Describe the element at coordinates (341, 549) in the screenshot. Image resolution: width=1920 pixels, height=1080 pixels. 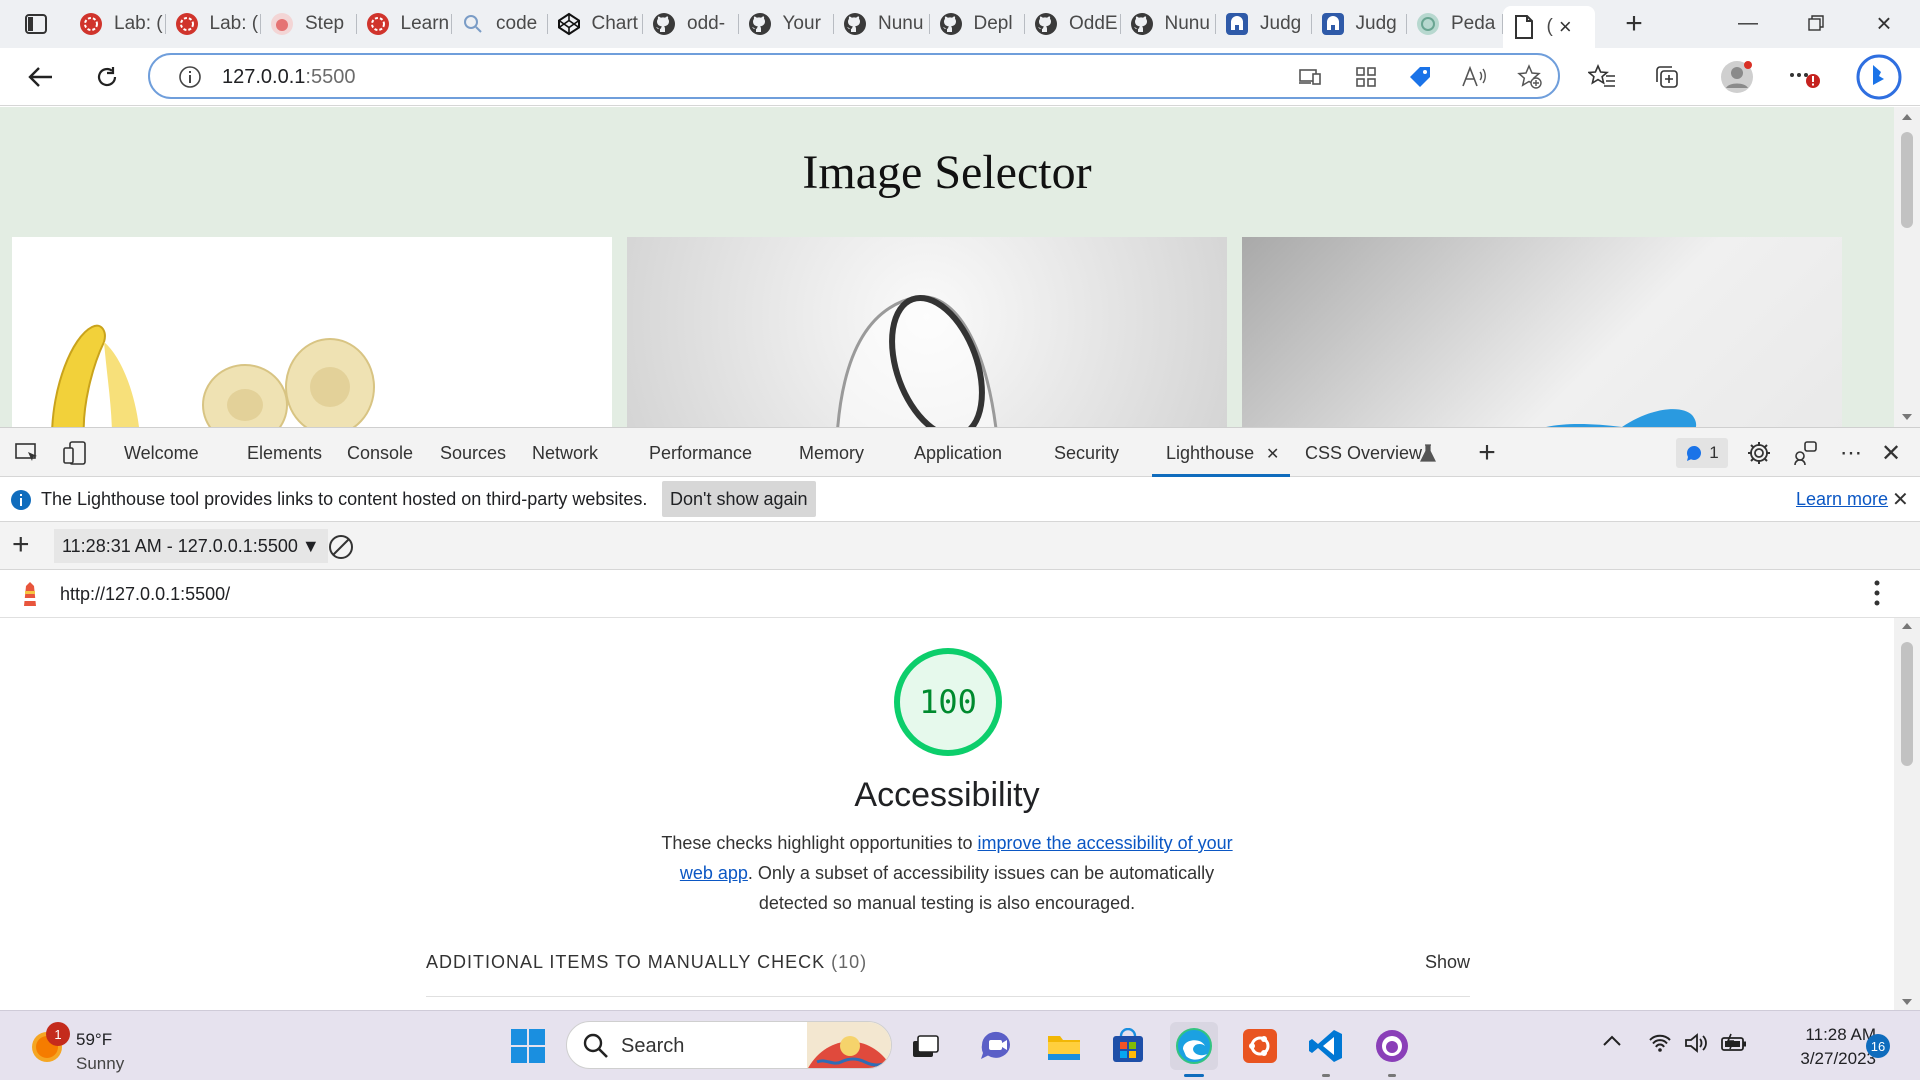
I see `clear-reports-button` at that location.